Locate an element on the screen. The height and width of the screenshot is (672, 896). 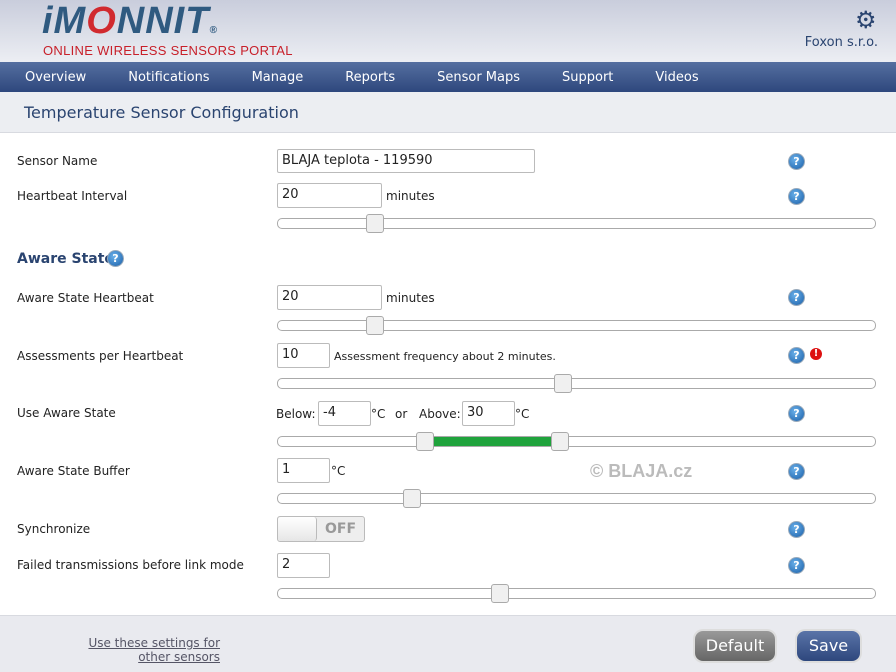
heartbeat-label: Heartbeat Interval is located at coordinates (72, 196).